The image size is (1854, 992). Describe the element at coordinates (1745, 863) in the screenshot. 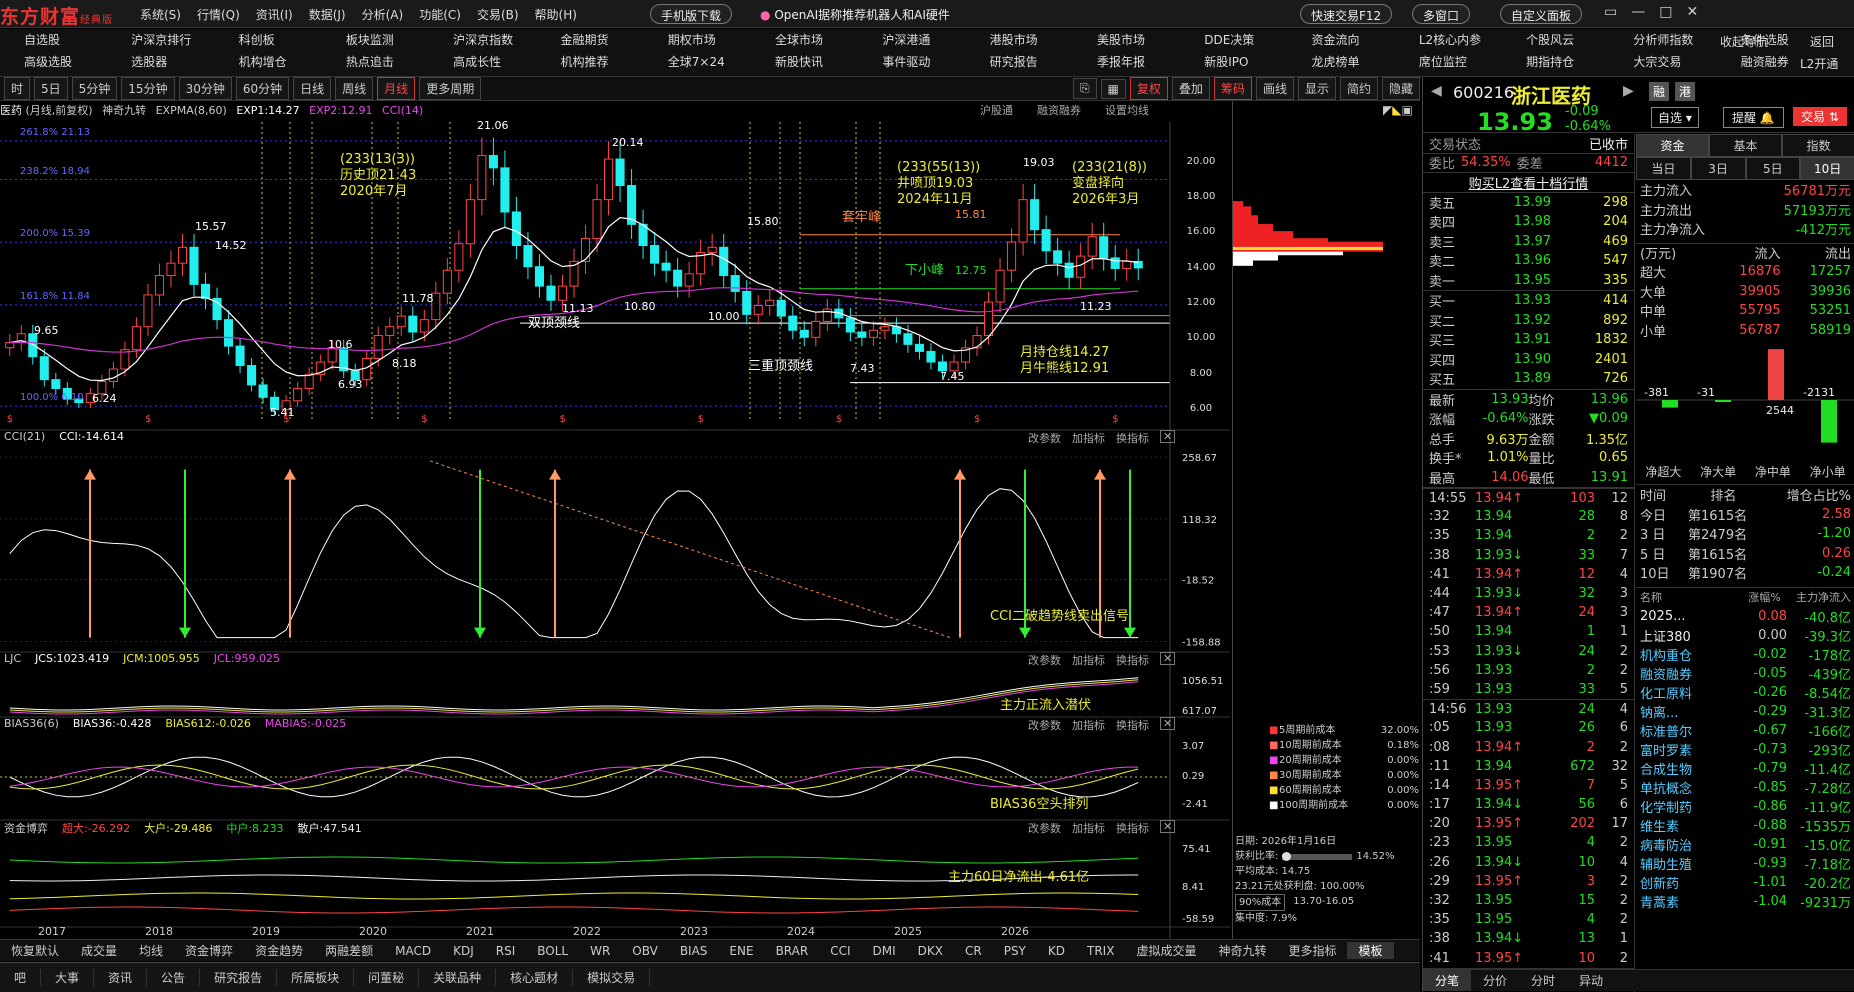

I see `sector-row: 辅助生殖 -0.93 -7.18亿` at that location.